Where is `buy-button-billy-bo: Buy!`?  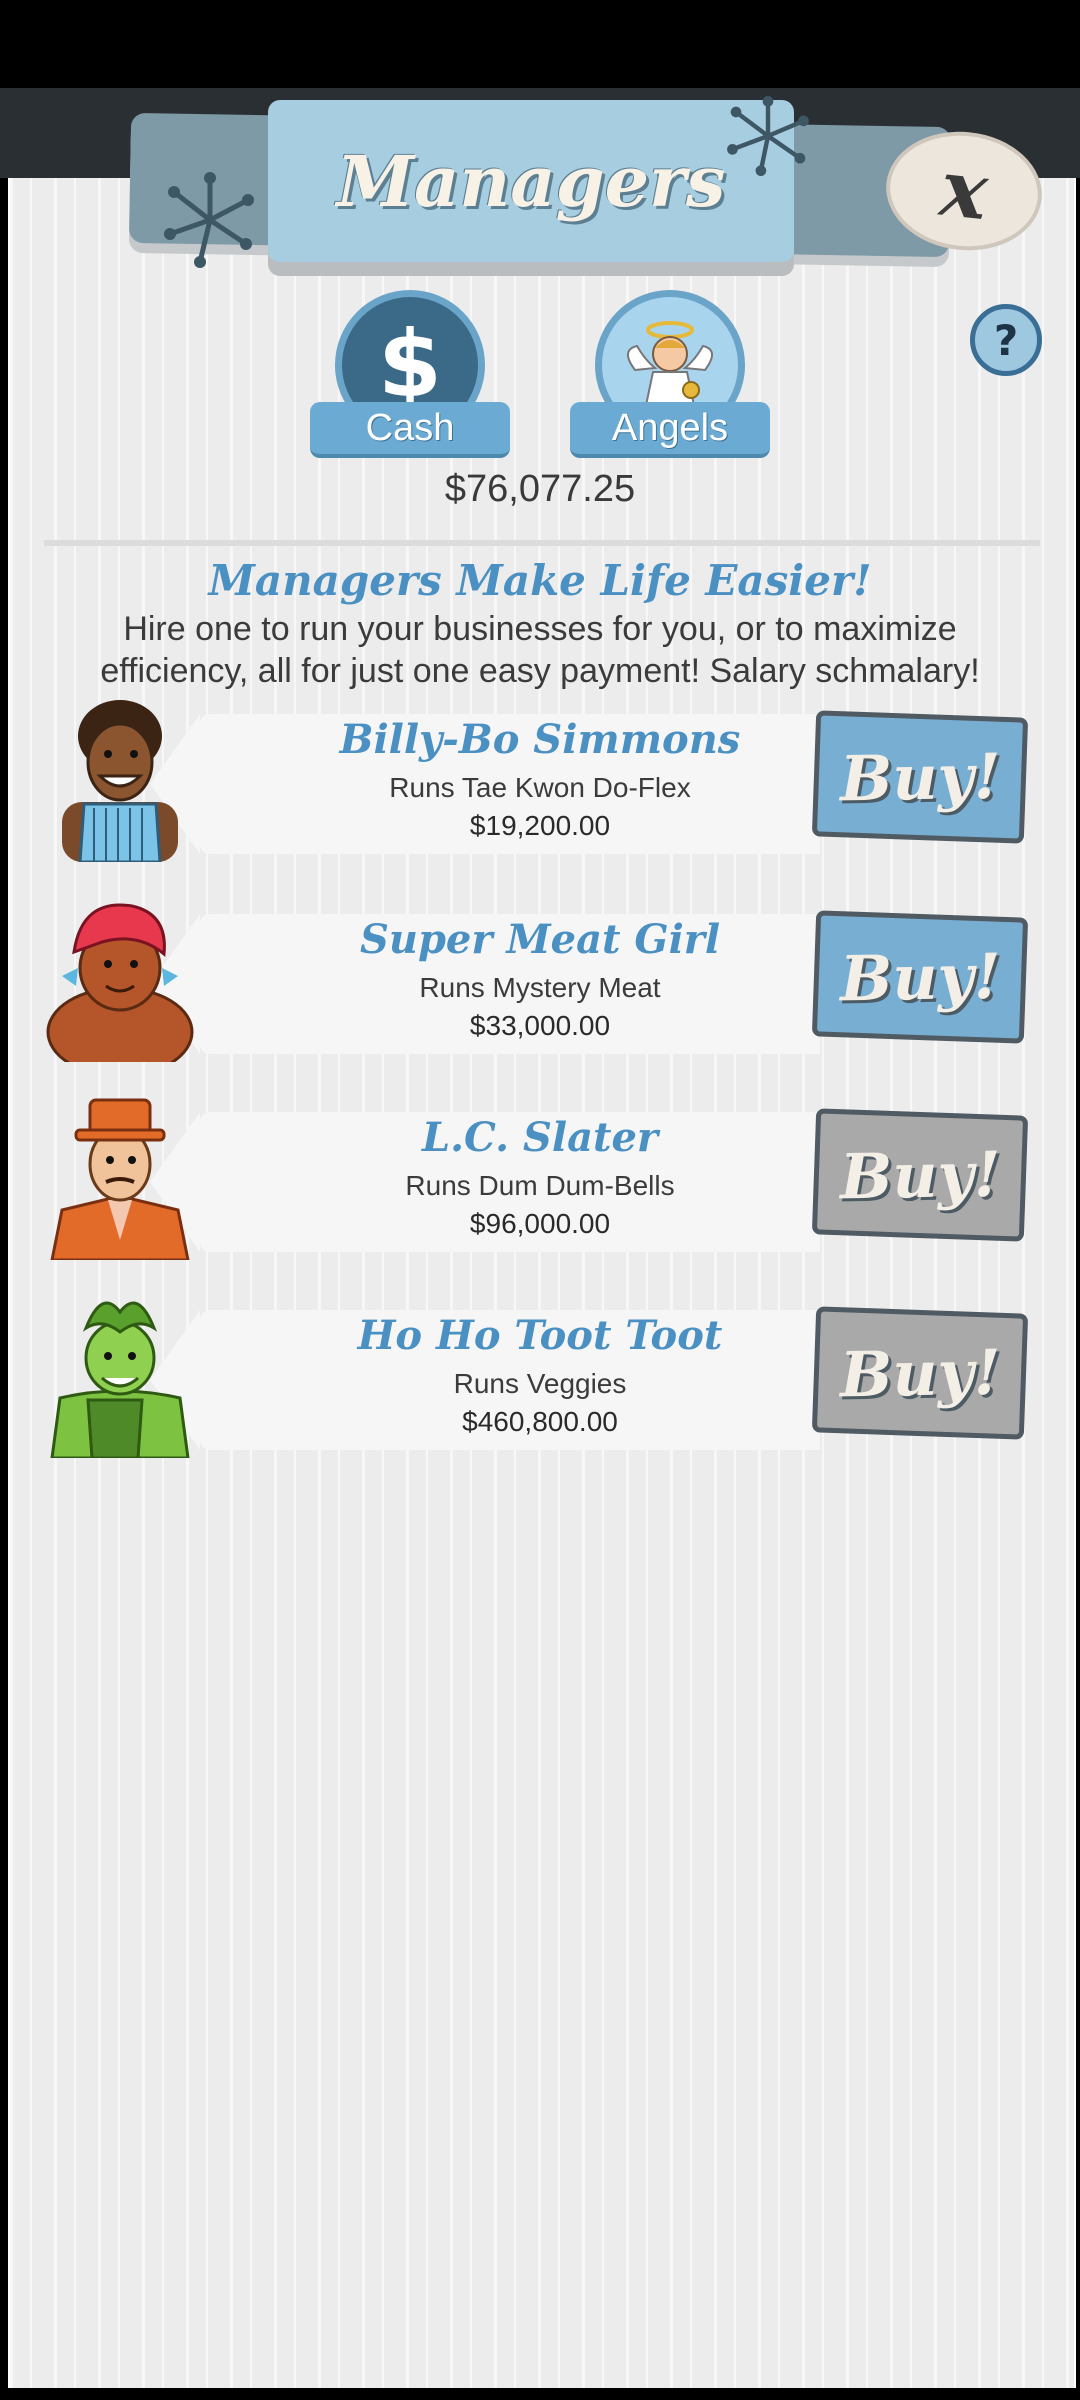 buy-button-billy-bo: Buy! is located at coordinates (920, 777).